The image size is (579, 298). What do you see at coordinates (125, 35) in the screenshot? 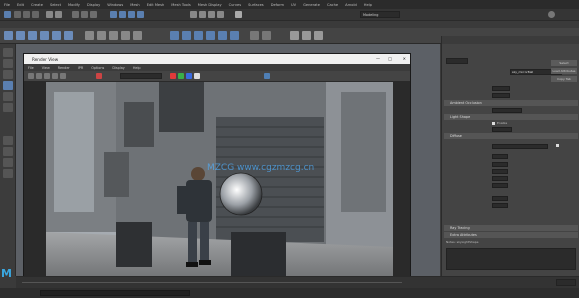
I see `bevel-icon` at bounding box center [125, 35].